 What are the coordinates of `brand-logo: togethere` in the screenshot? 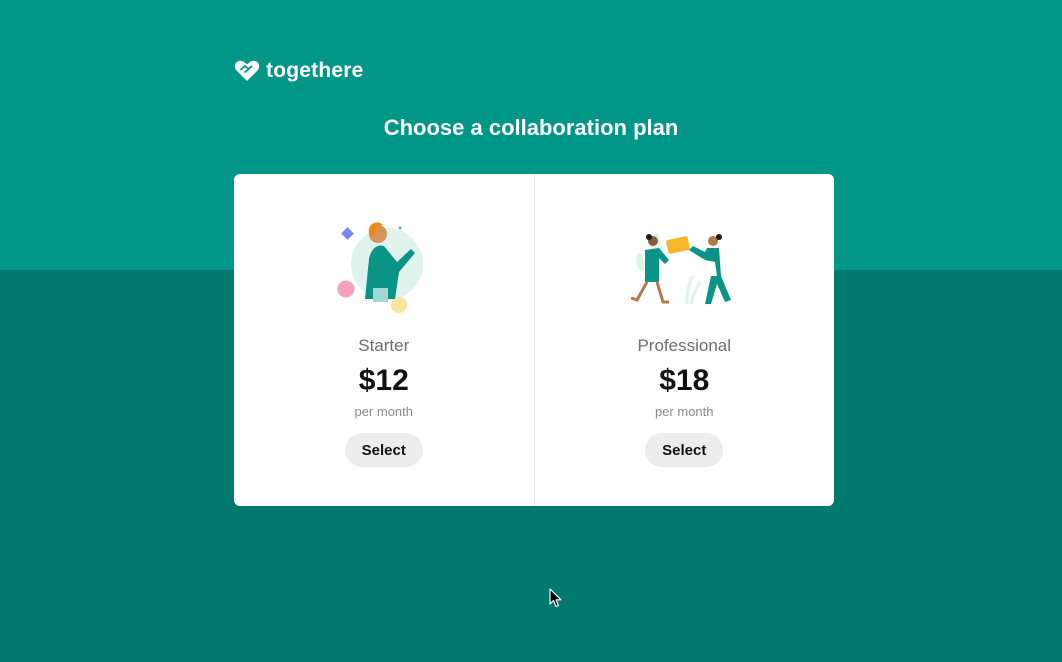 It's located at (298, 71).